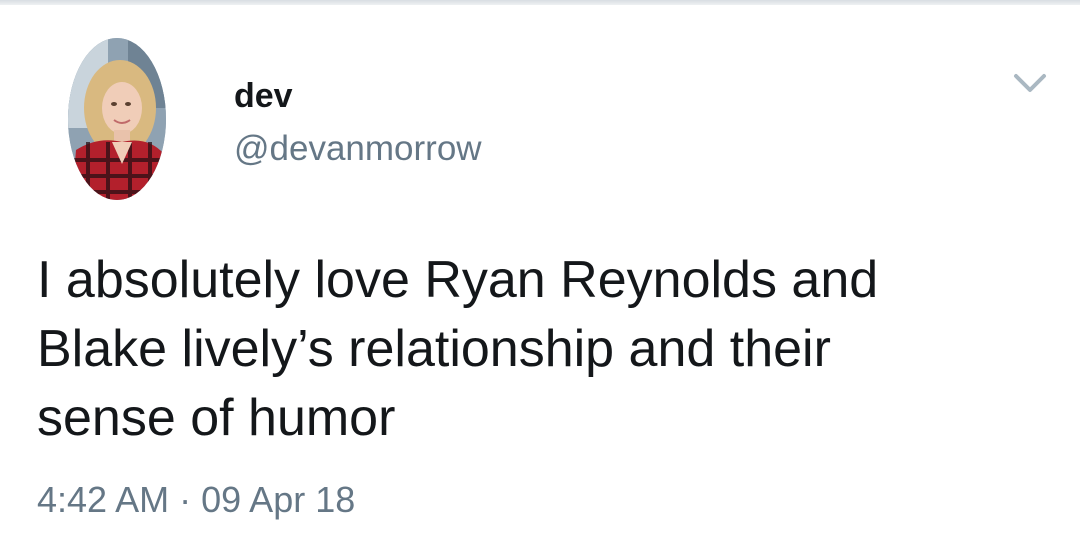  I want to click on avatar-image, so click(117, 119).